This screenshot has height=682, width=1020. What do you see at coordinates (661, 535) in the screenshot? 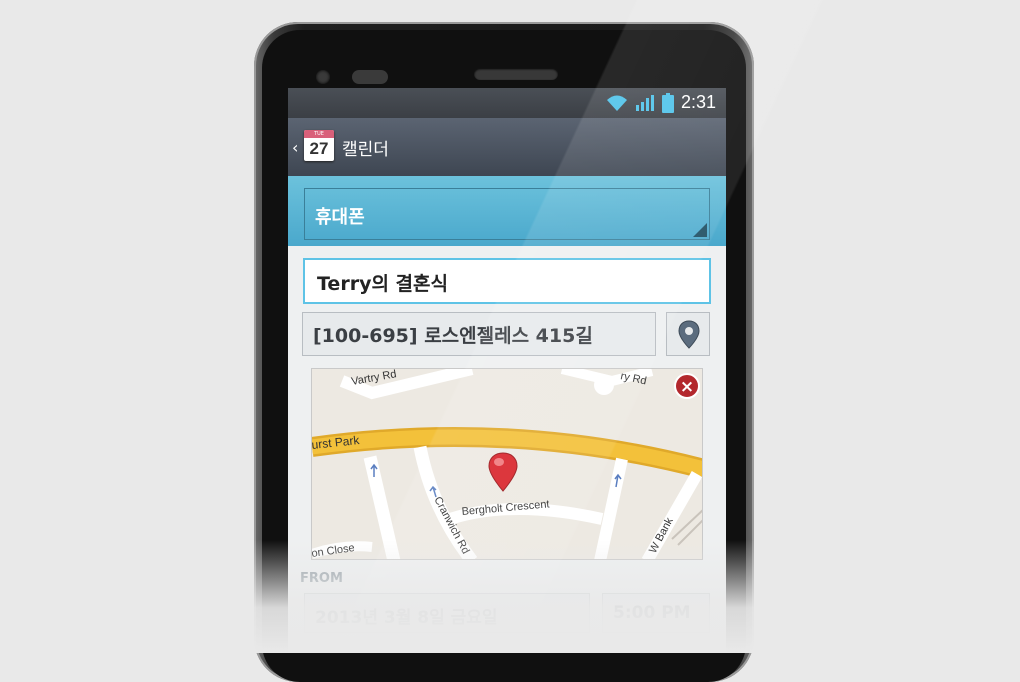
I see `map-label-w-bank: W Bank` at bounding box center [661, 535].